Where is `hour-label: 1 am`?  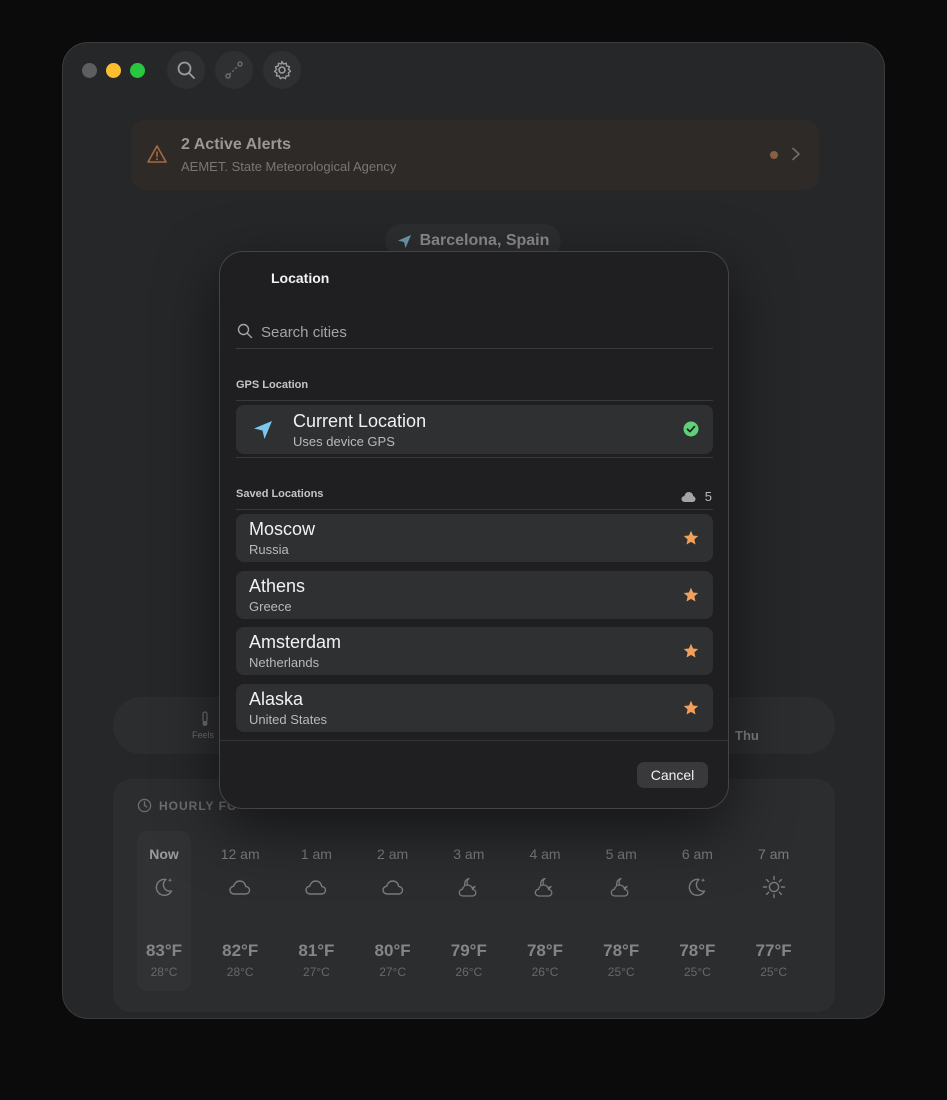
hour-label: 1 am is located at coordinates (316, 854).